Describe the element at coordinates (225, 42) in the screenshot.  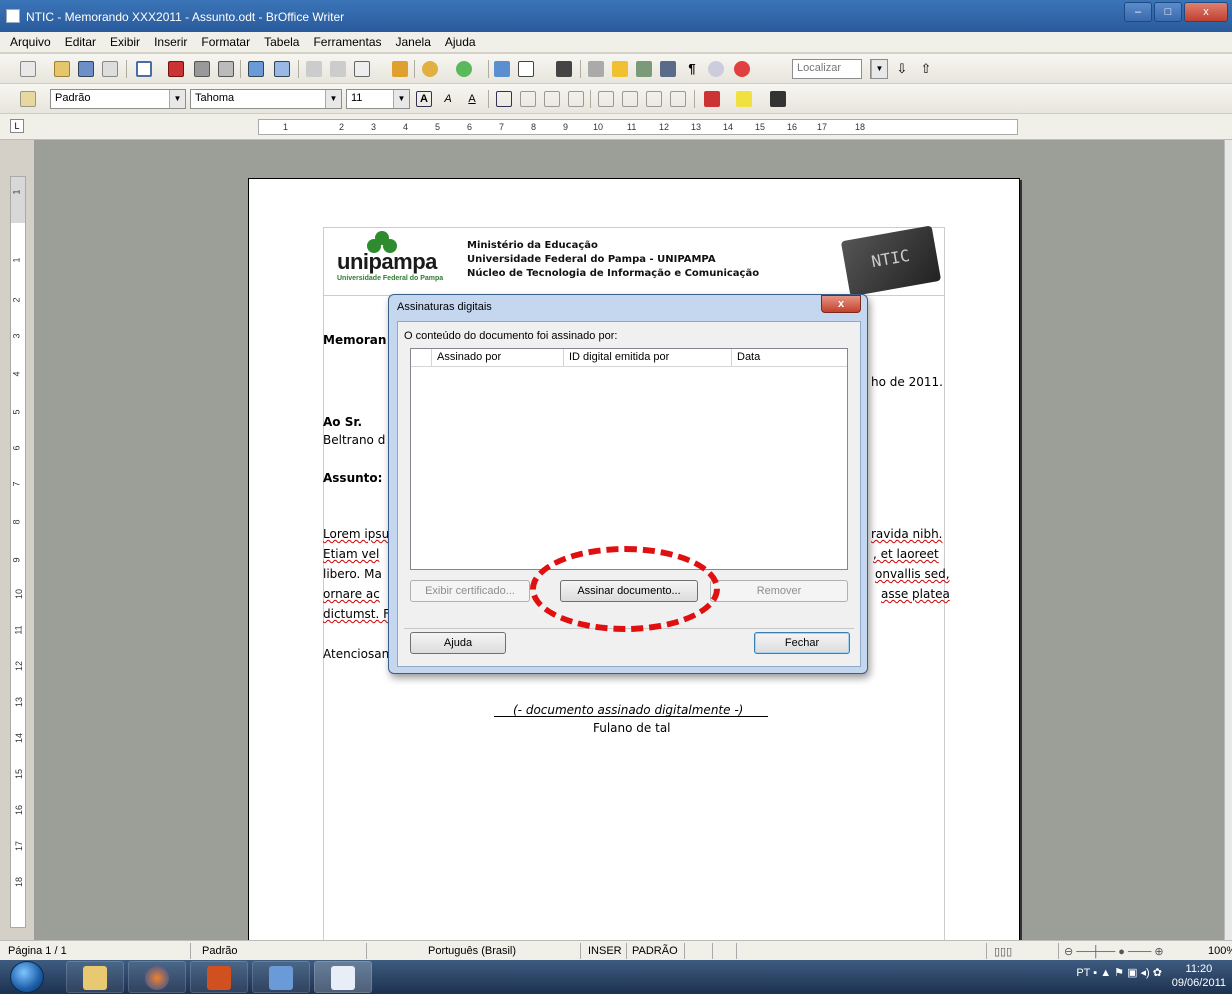
I see `menu-formatar: Formatar` at that location.